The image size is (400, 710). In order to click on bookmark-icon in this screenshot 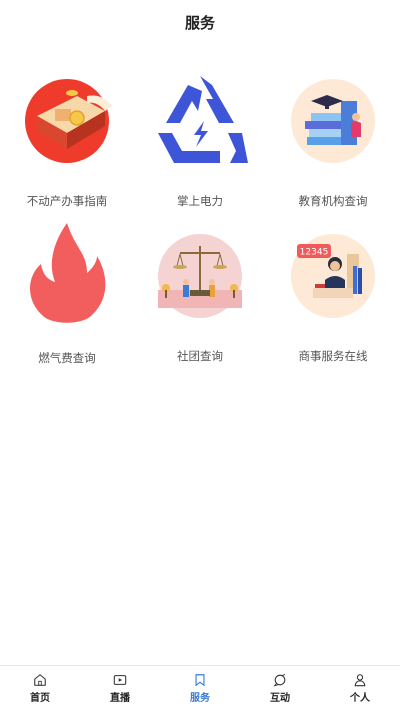, I will do `click(200, 679)`.